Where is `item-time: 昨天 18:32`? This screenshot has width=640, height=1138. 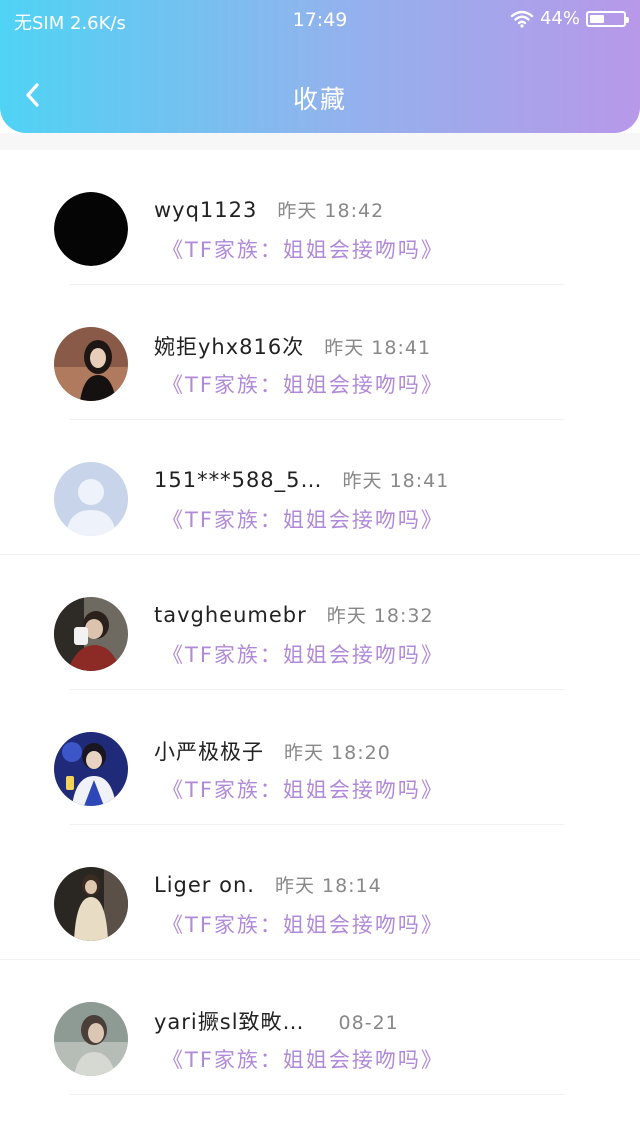
item-time: 昨天 18:32 is located at coordinates (380, 616).